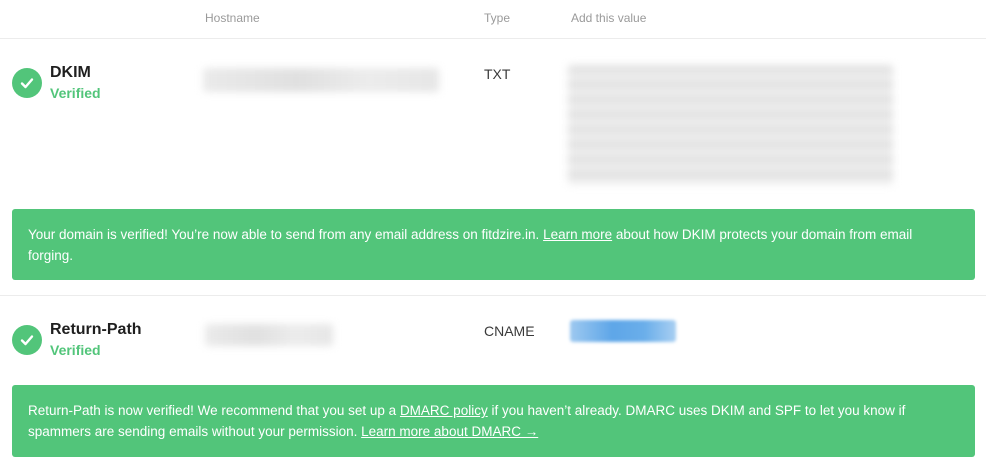 This screenshot has width=986, height=468. What do you see at coordinates (232, 18) in the screenshot?
I see `hostname-column-header: Hostname` at bounding box center [232, 18].